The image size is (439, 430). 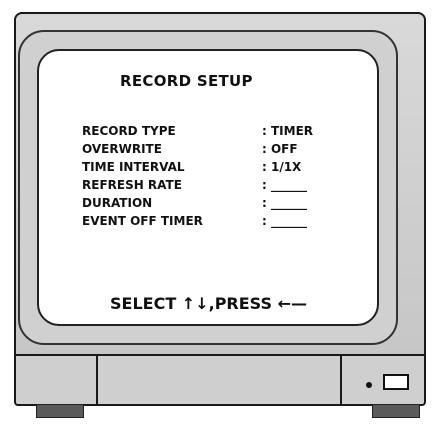 What do you see at coordinates (282, 167) in the screenshot?
I see `menu-item-value: : 1/1X` at bounding box center [282, 167].